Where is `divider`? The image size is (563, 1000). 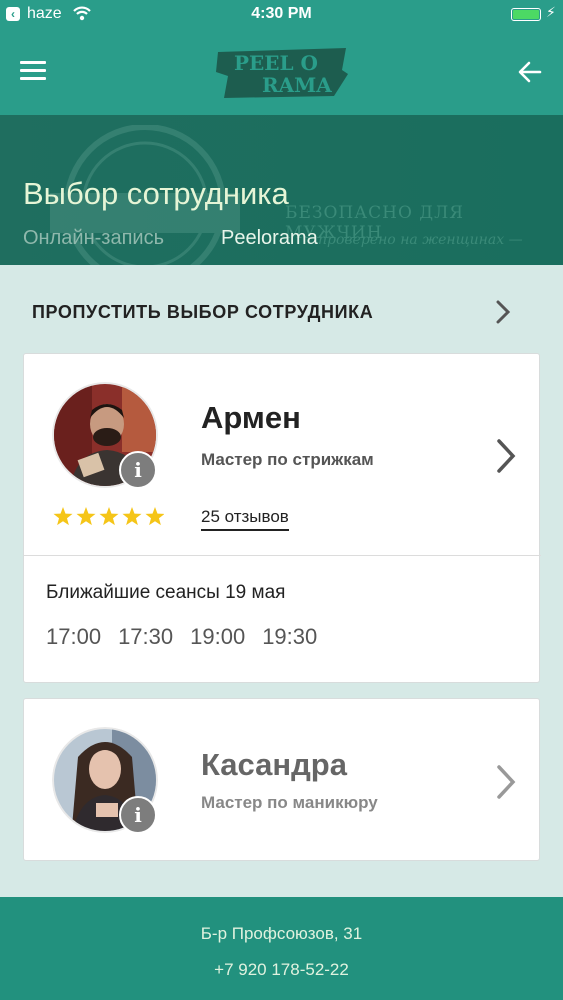 divider is located at coordinates (282, 555).